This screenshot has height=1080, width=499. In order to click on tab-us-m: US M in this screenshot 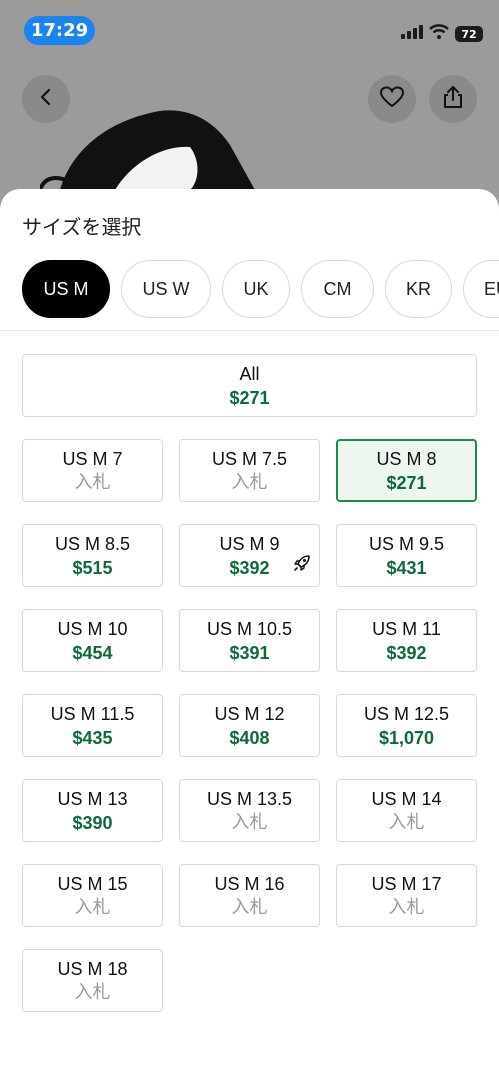, I will do `click(66, 289)`.